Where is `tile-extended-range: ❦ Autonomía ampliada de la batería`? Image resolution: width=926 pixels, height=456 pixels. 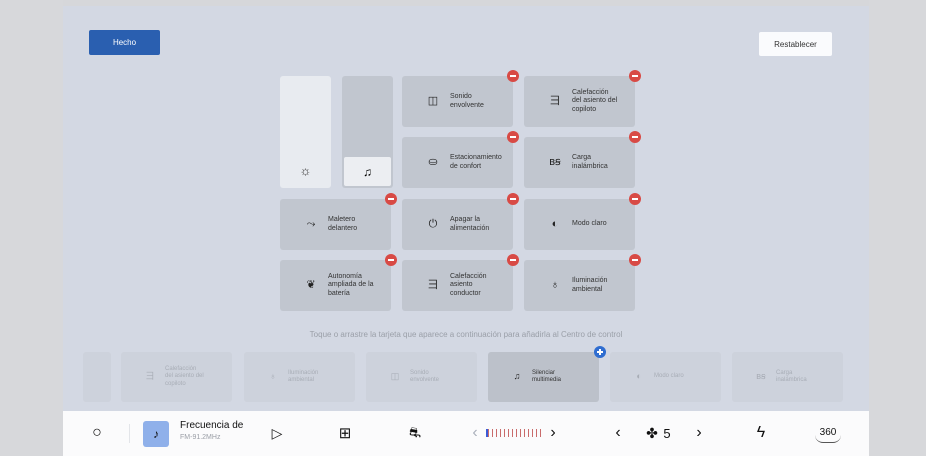
tile-extended-range: ❦ Autonomía ampliada de la batería is located at coordinates (335, 285).